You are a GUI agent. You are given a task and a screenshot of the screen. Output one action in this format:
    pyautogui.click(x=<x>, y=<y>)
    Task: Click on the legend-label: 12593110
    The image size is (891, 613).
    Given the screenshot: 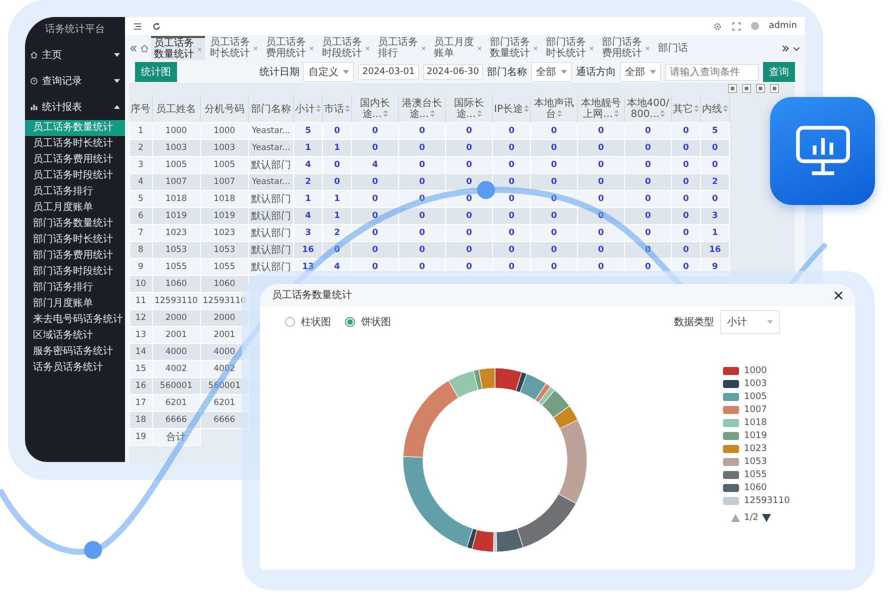 What is the action you would take?
    pyautogui.click(x=767, y=501)
    